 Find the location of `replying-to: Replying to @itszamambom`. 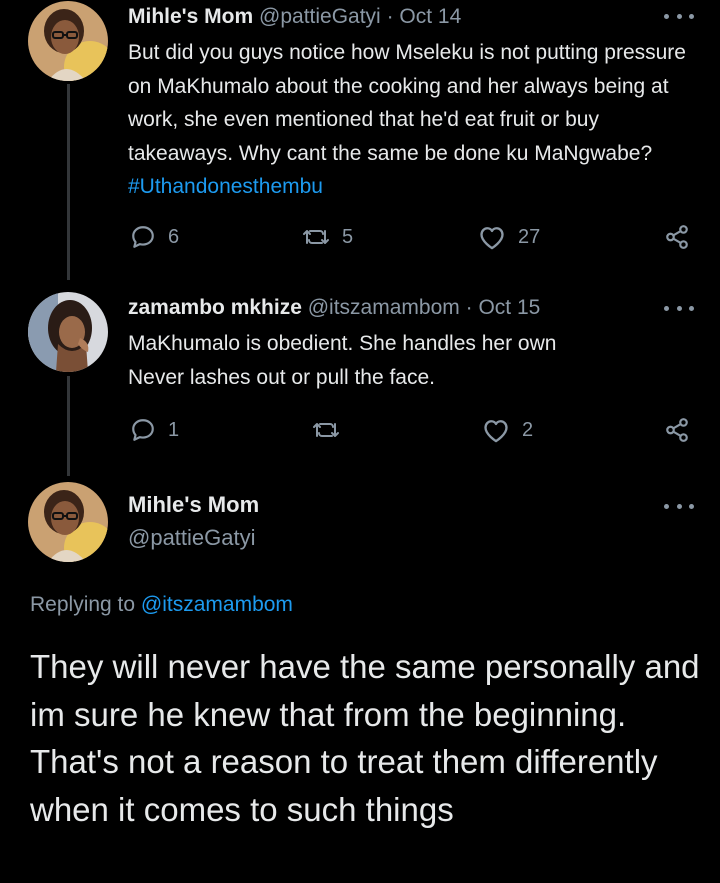

replying-to: Replying to @itszamambom is located at coordinates (161, 605).